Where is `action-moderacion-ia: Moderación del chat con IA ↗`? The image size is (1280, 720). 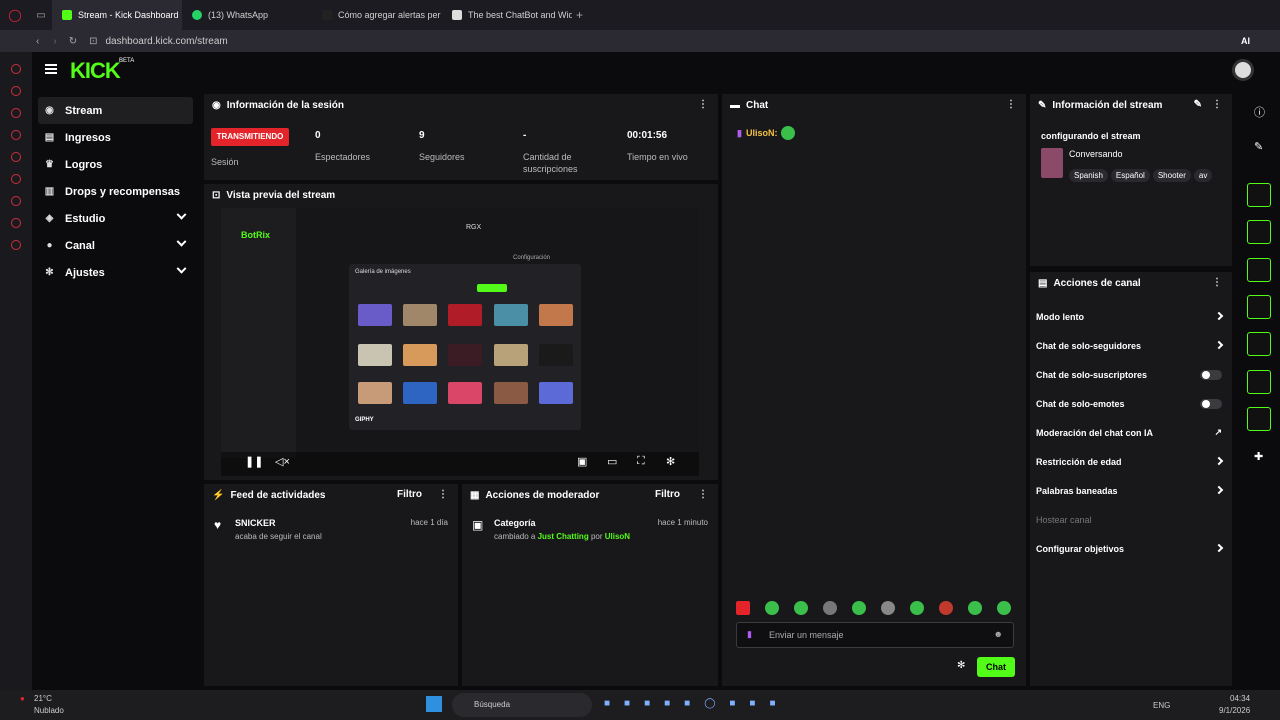
action-moderacion-ia: Moderación del chat con IA ↗ is located at coordinates (1131, 432).